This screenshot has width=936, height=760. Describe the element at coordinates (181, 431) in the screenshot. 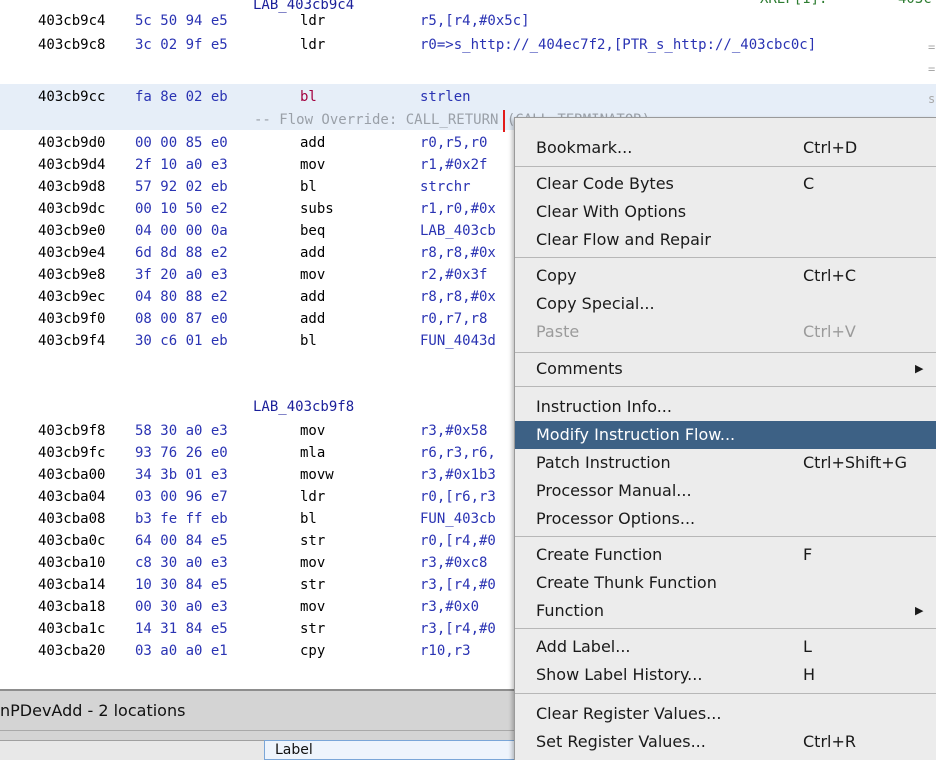

I see `row-bytes: 58 30 a0 e3` at that location.